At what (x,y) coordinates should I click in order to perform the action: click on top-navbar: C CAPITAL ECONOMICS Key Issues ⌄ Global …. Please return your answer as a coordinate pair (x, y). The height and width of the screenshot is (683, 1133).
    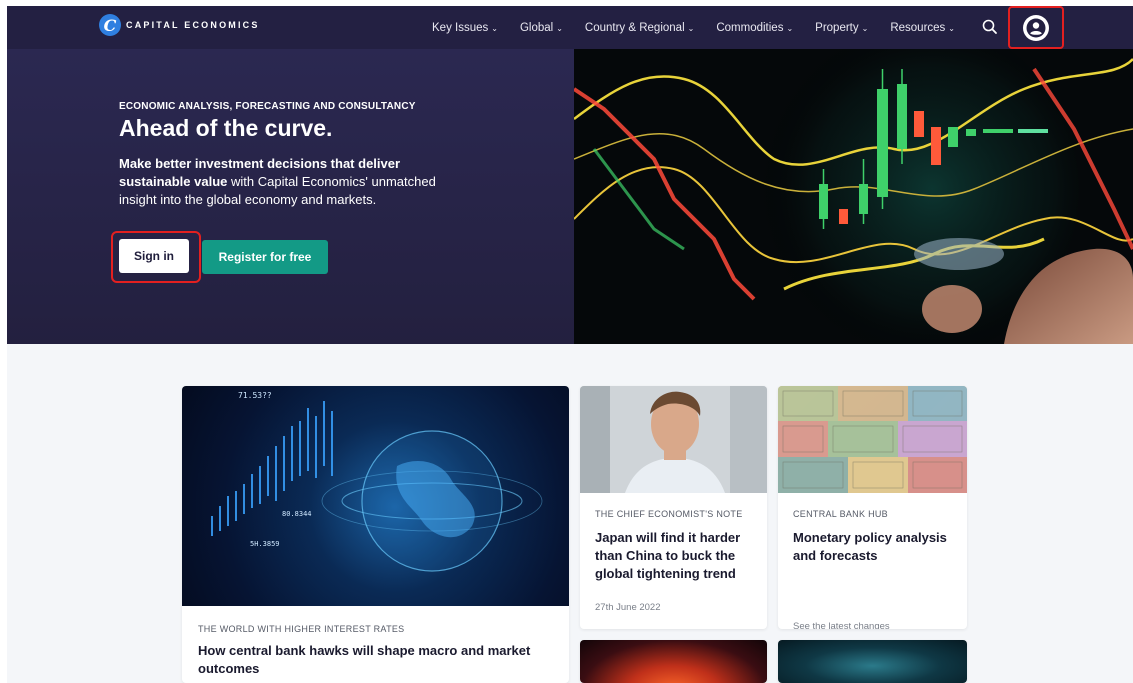
    Looking at the image, I should click on (570, 27).